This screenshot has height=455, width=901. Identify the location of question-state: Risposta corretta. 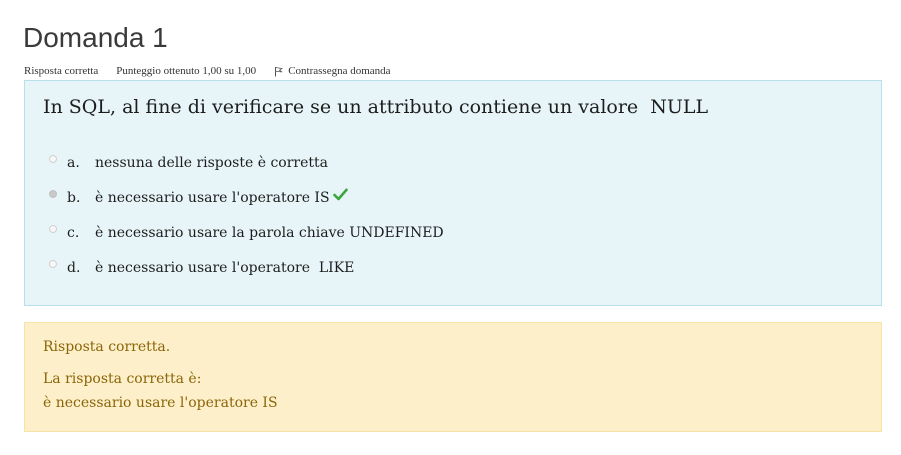
(61, 71).